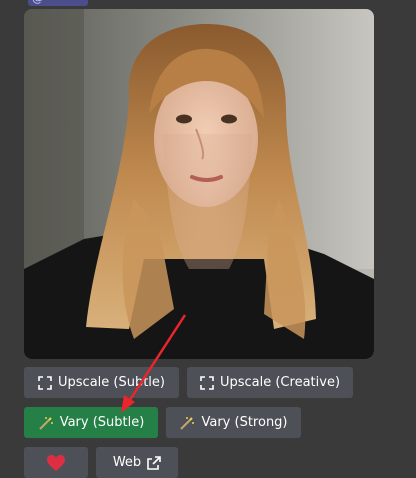  Describe the element at coordinates (244, 422) in the screenshot. I see `vary-strong-label: Vary (Strong)` at that location.